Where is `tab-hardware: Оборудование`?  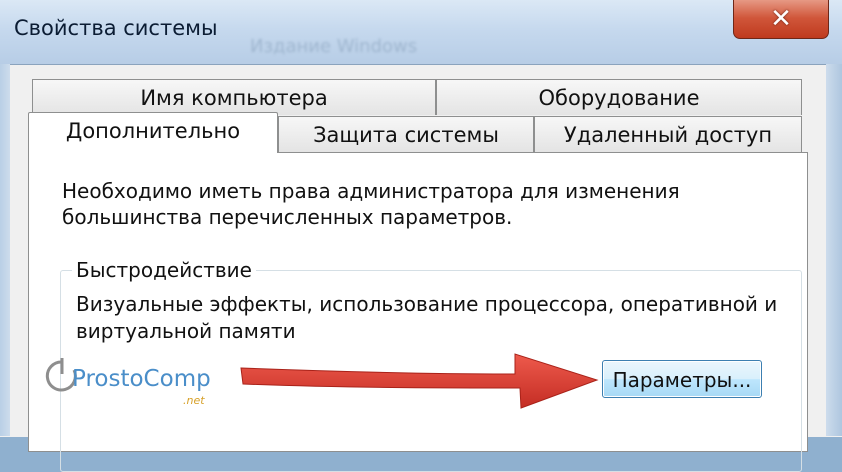 tab-hardware: Оборудование is located at coordinates (619, 97).